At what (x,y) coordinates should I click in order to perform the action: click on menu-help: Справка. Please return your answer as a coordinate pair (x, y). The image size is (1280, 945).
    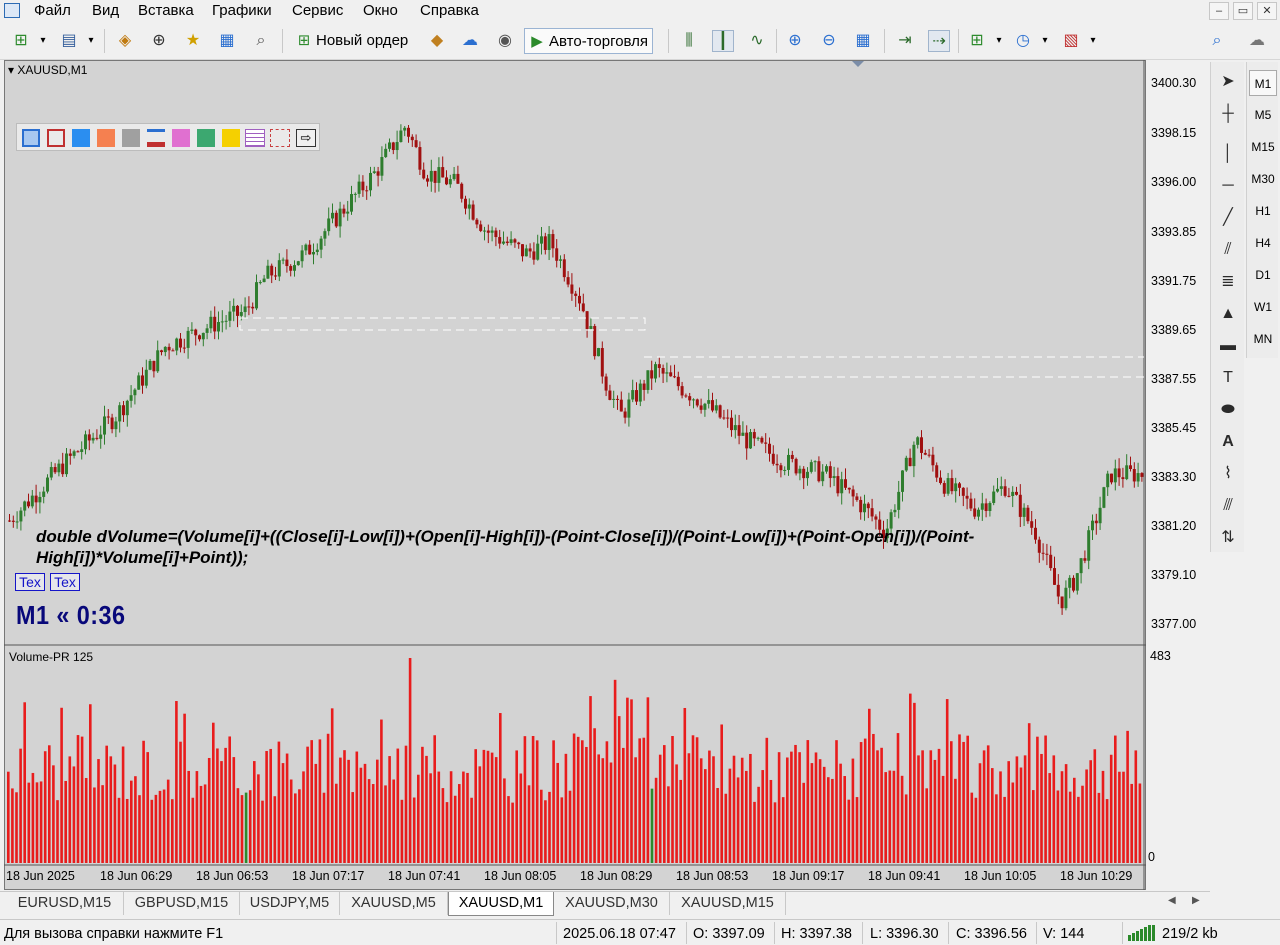
    Looking at the image, I should click on (449, 11).